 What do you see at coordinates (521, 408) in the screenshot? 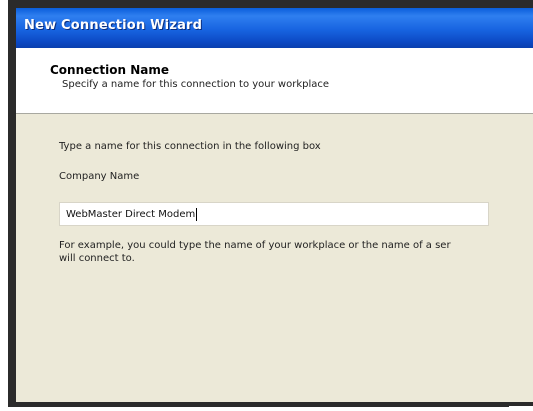
I see `frame-gap` at bounding box center [521, 408].